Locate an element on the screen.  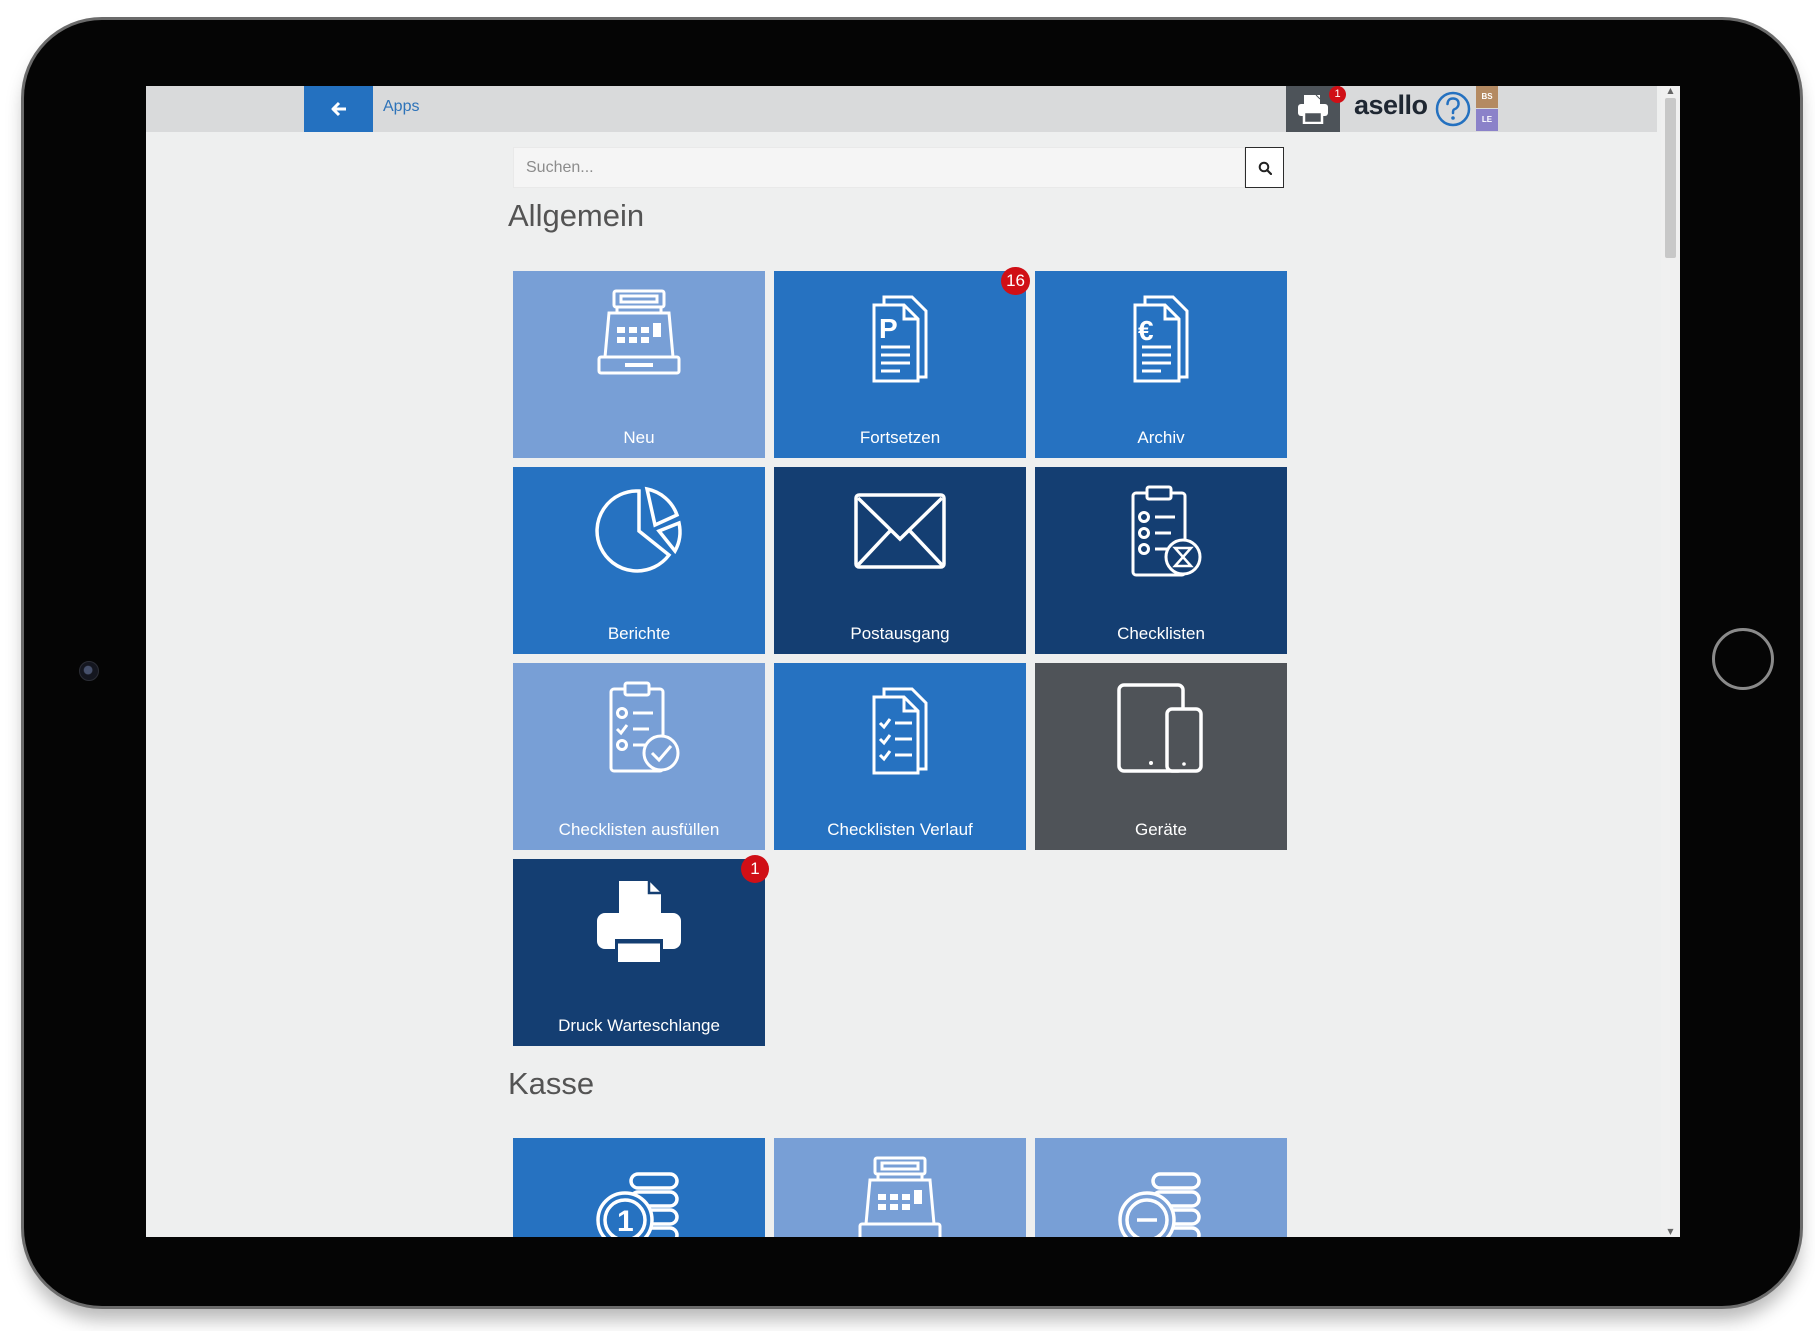
tile-archiv: € Archiv is located at coordinates (1161, 364).